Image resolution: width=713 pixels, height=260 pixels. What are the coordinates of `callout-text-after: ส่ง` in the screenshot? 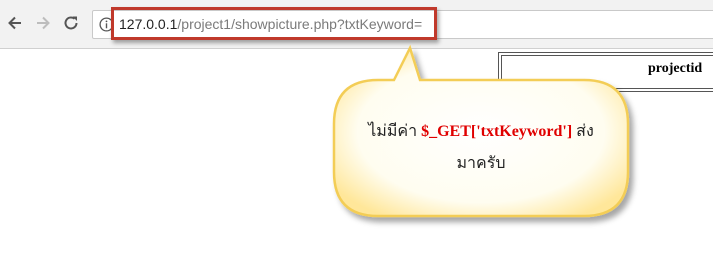 It's located at (583, 131).